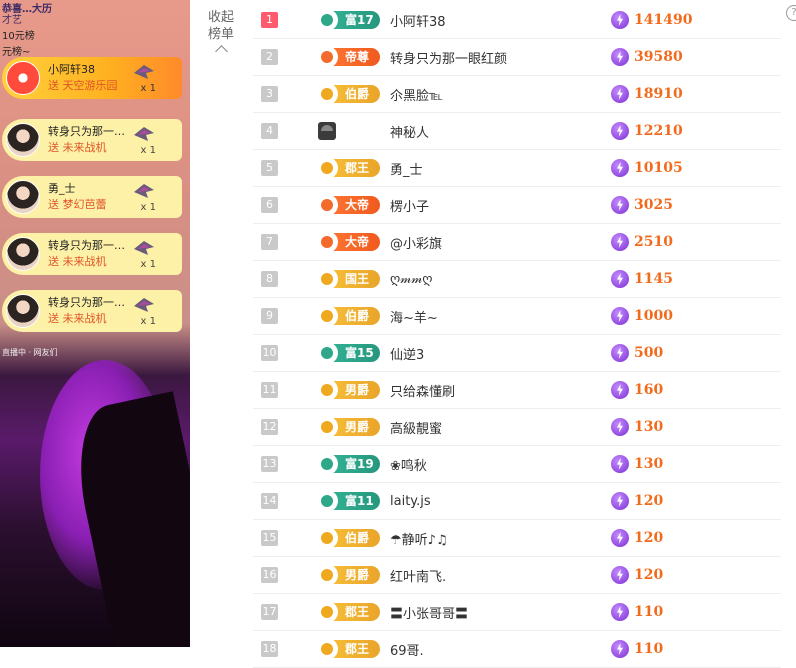  What do you see at coordinates (269, 538) in the screenshot?
I see `rank-number: 15` at bounding box center [269, 538].